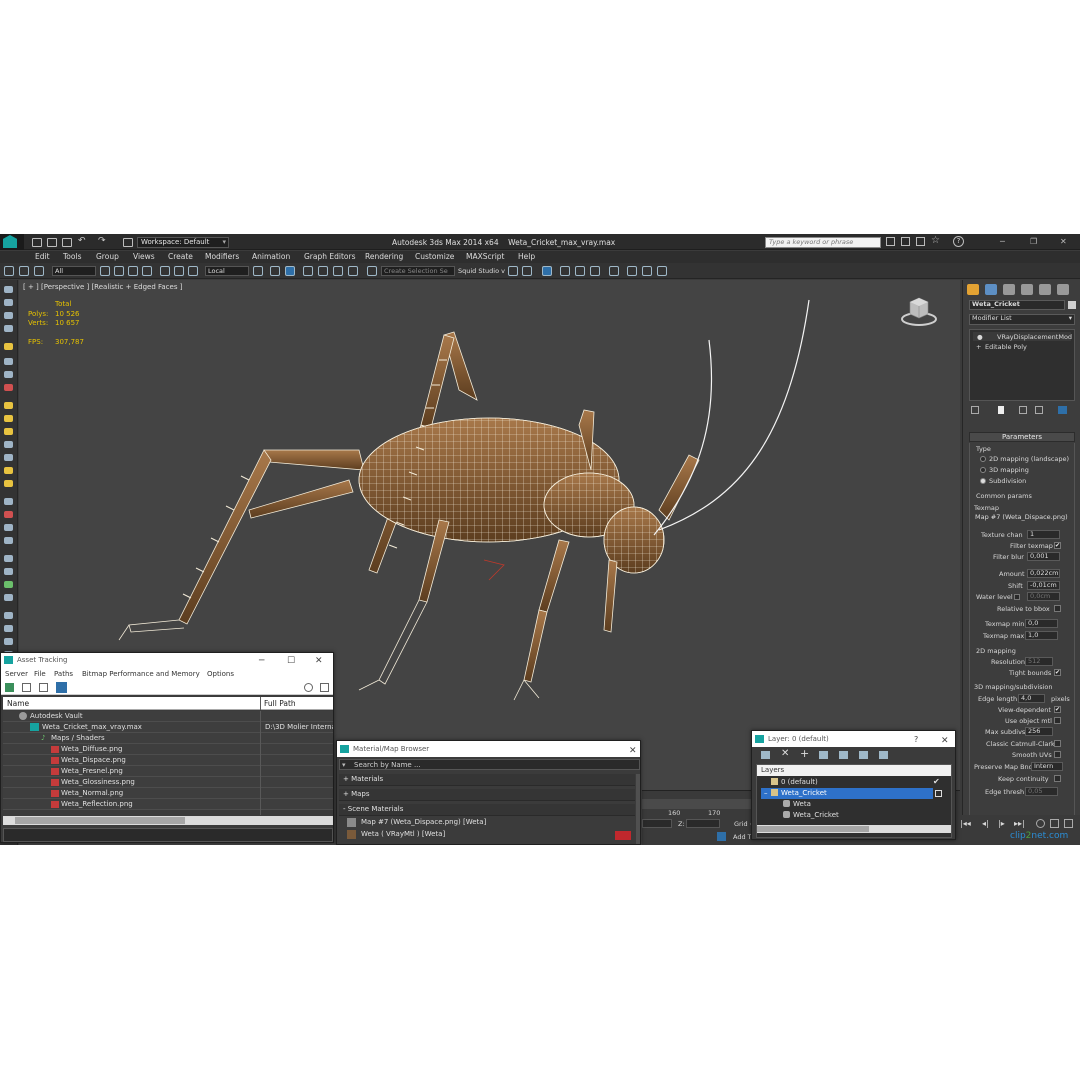  Describe the element at coordinates (1041, 791) in the screenshot. I see `edge-thresh-spinner: 0,05` at that location.